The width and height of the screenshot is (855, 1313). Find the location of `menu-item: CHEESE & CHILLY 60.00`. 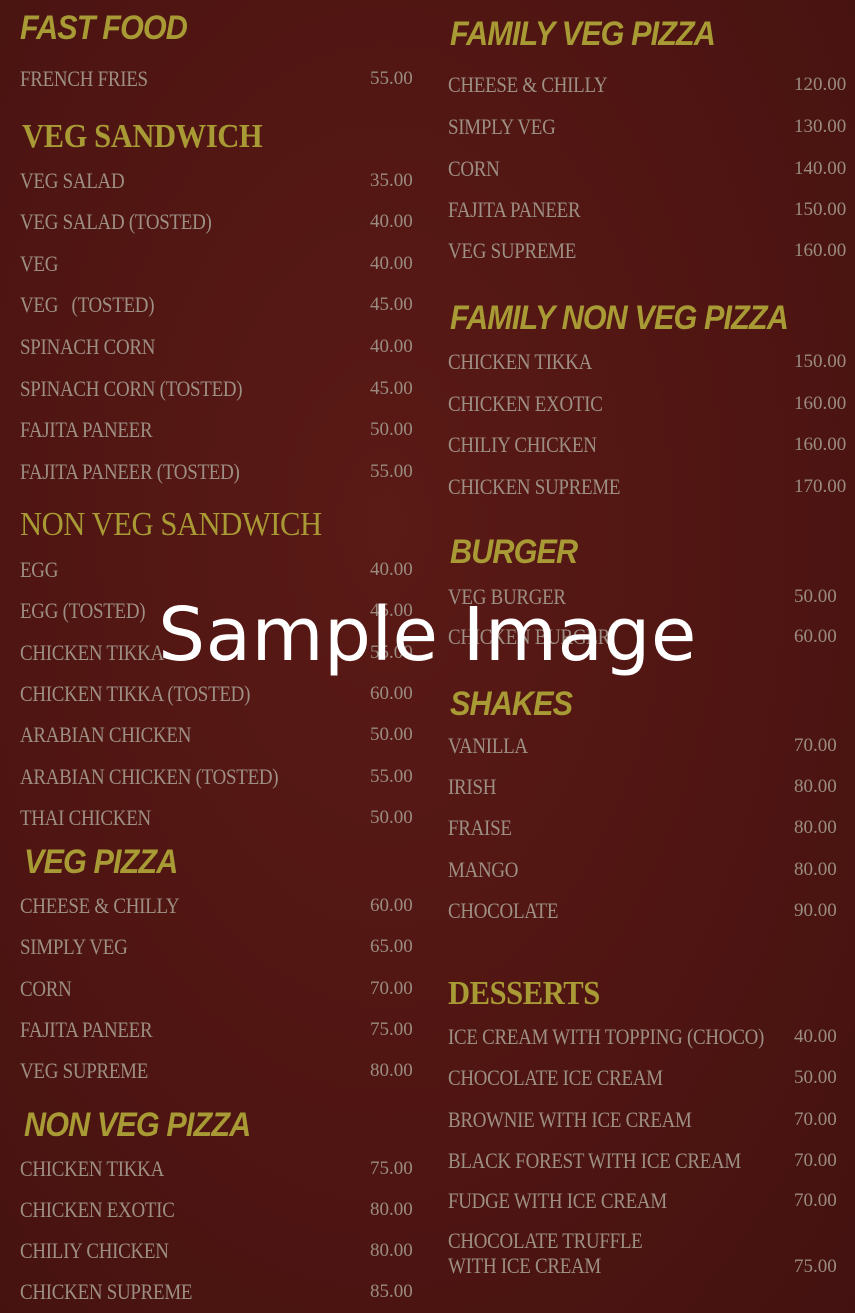

menu-item: CHEESE & CHILLY 60.00 is located at coordinates (215, 906).